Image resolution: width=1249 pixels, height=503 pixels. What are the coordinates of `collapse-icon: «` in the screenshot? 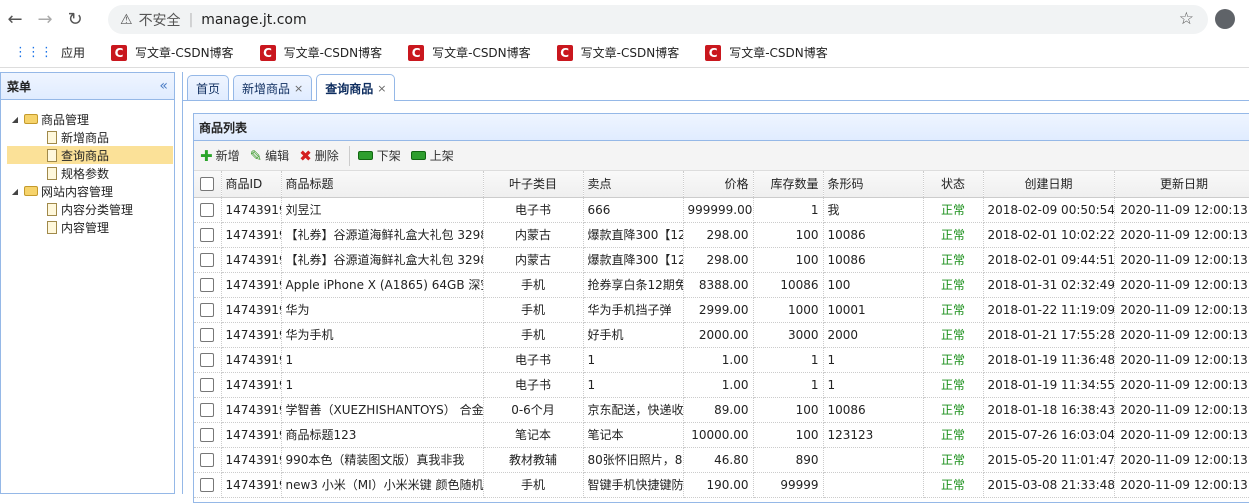 It's located at (163, 86).